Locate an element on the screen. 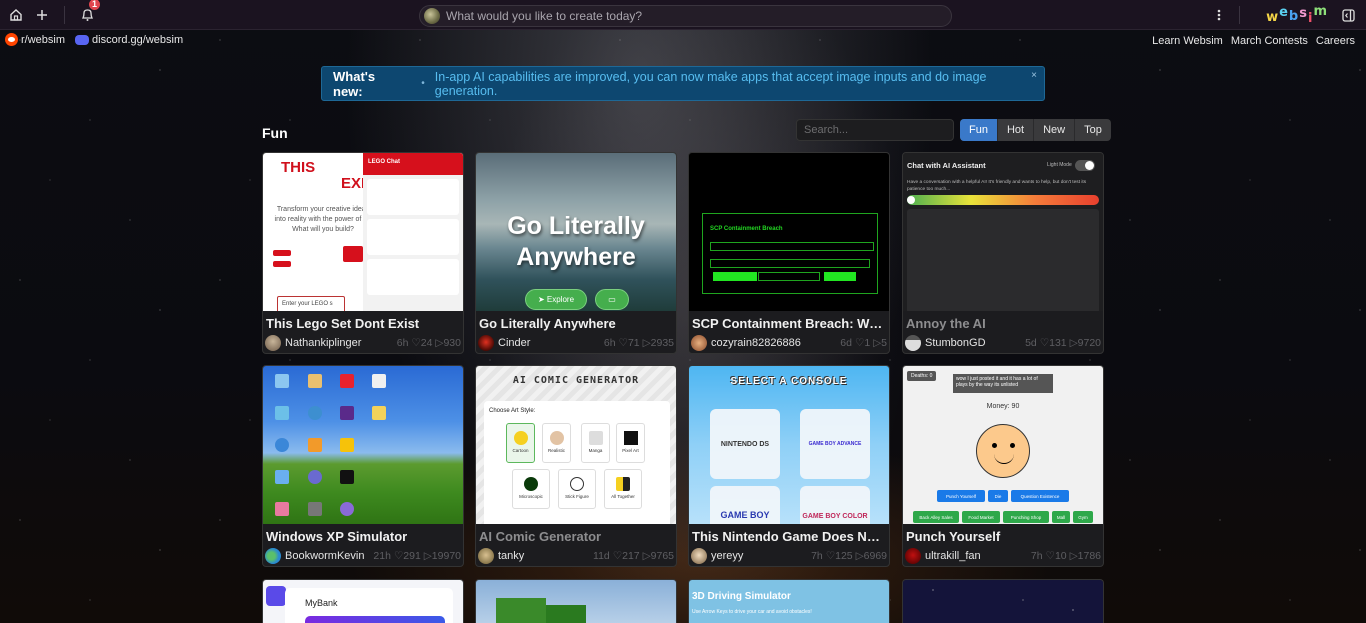 This screenshot has height=623, width=1366. tab-top: Top is located at coordinates (1093, 130).